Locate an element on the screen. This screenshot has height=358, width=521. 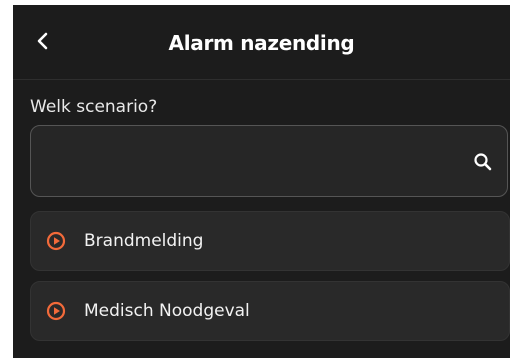
scenario-label: Welk scenario? is located at coordinates (94, 107).